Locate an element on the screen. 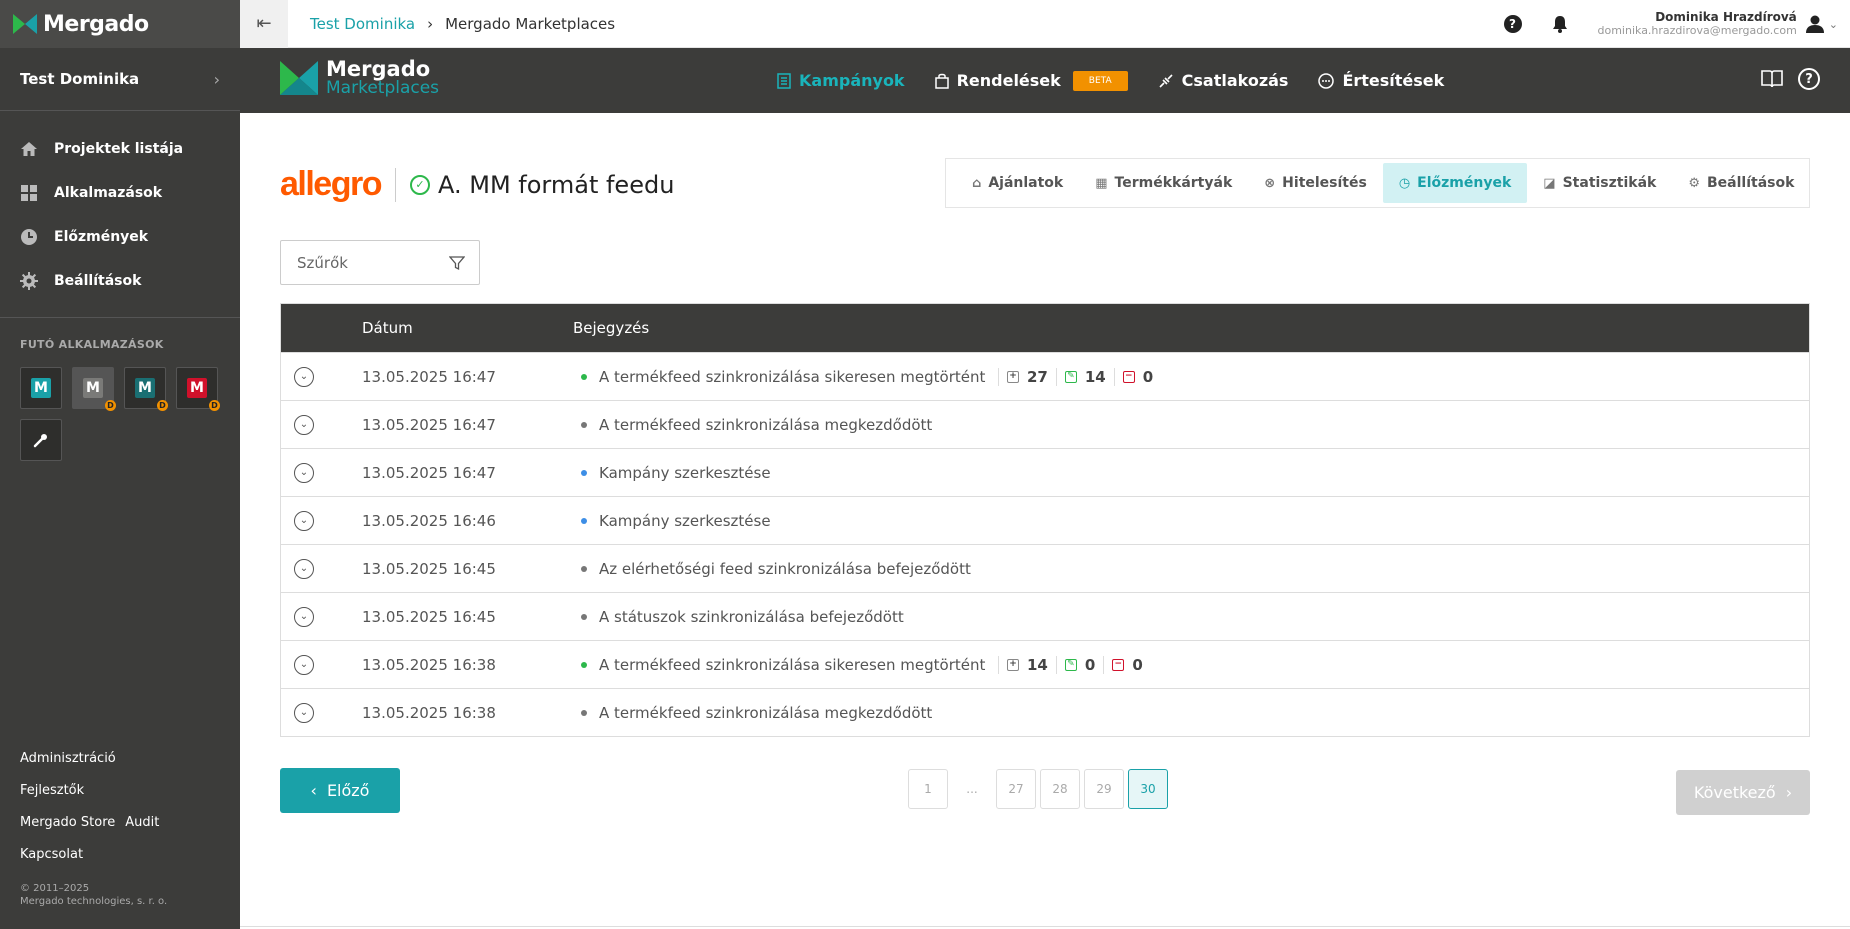 The height and width of the screenshot is (929, 1850). running-app-4: M D is located at coordinates (198, 389).